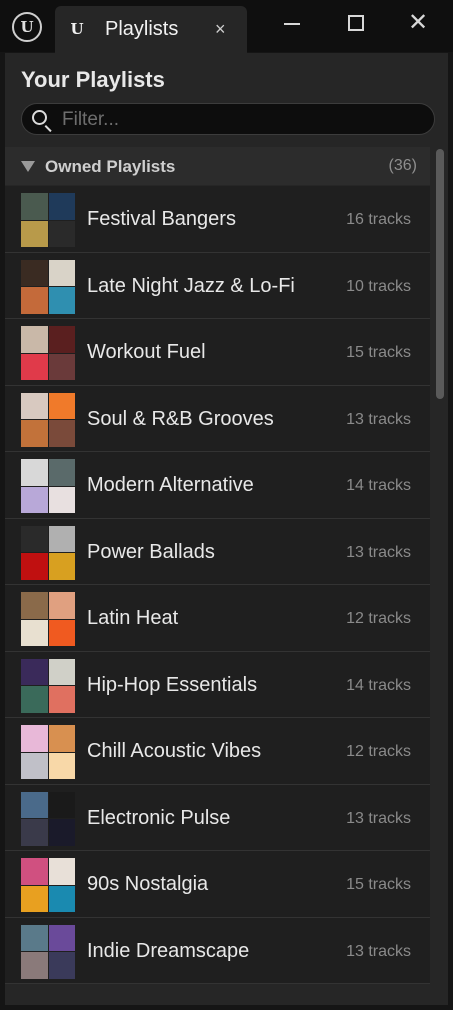 The image size is (453, 1010). What do you see at coordinates (292, 23) in the screenshot?
I see `minimize-icon` at bounding box center [292, 23].